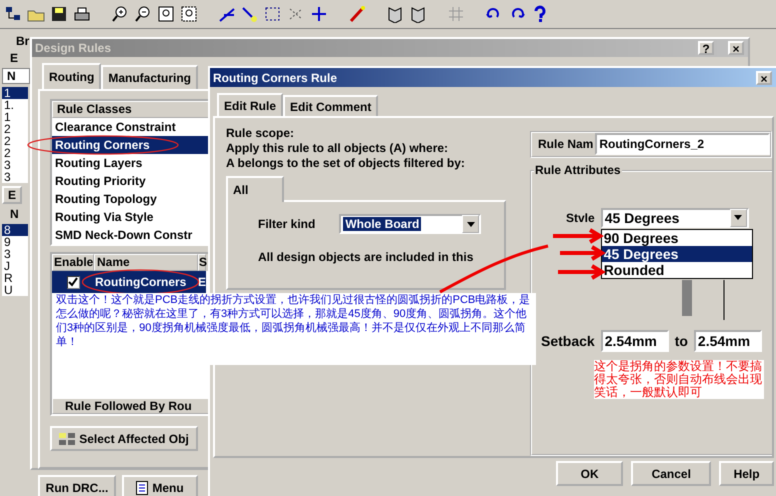  I want to click on menu-icon, so click(142, 487).